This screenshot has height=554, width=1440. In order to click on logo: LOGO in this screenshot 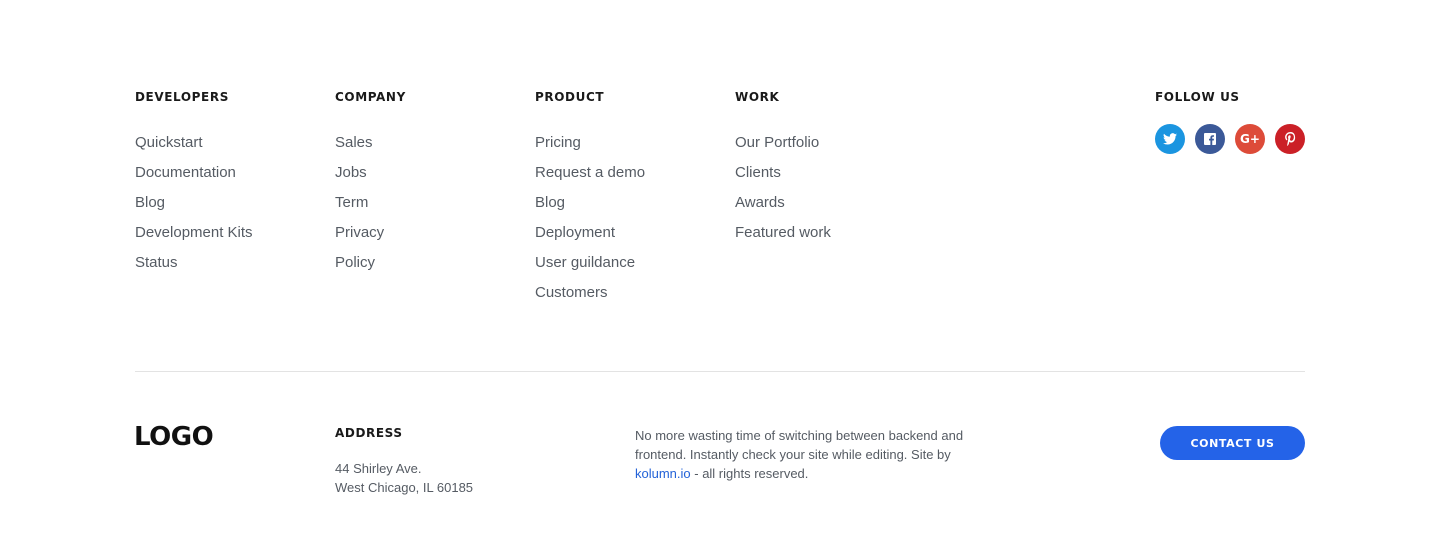, I will do `click(174, 437)`.